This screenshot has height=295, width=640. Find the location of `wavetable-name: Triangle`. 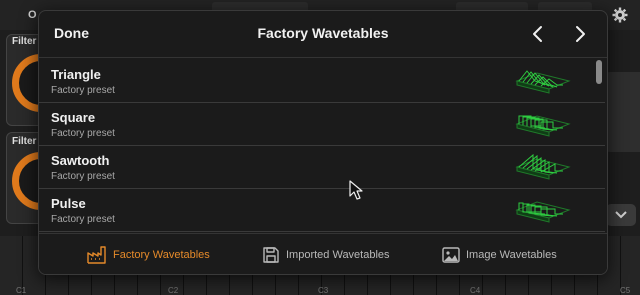

wavetable-name: Triangle is located at coordinates (76, 74).